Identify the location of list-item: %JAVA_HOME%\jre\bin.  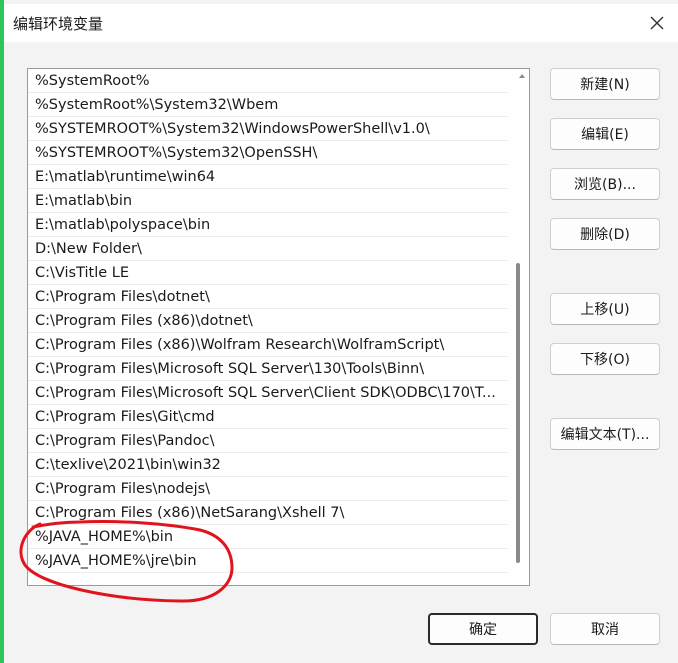
(268, 561).